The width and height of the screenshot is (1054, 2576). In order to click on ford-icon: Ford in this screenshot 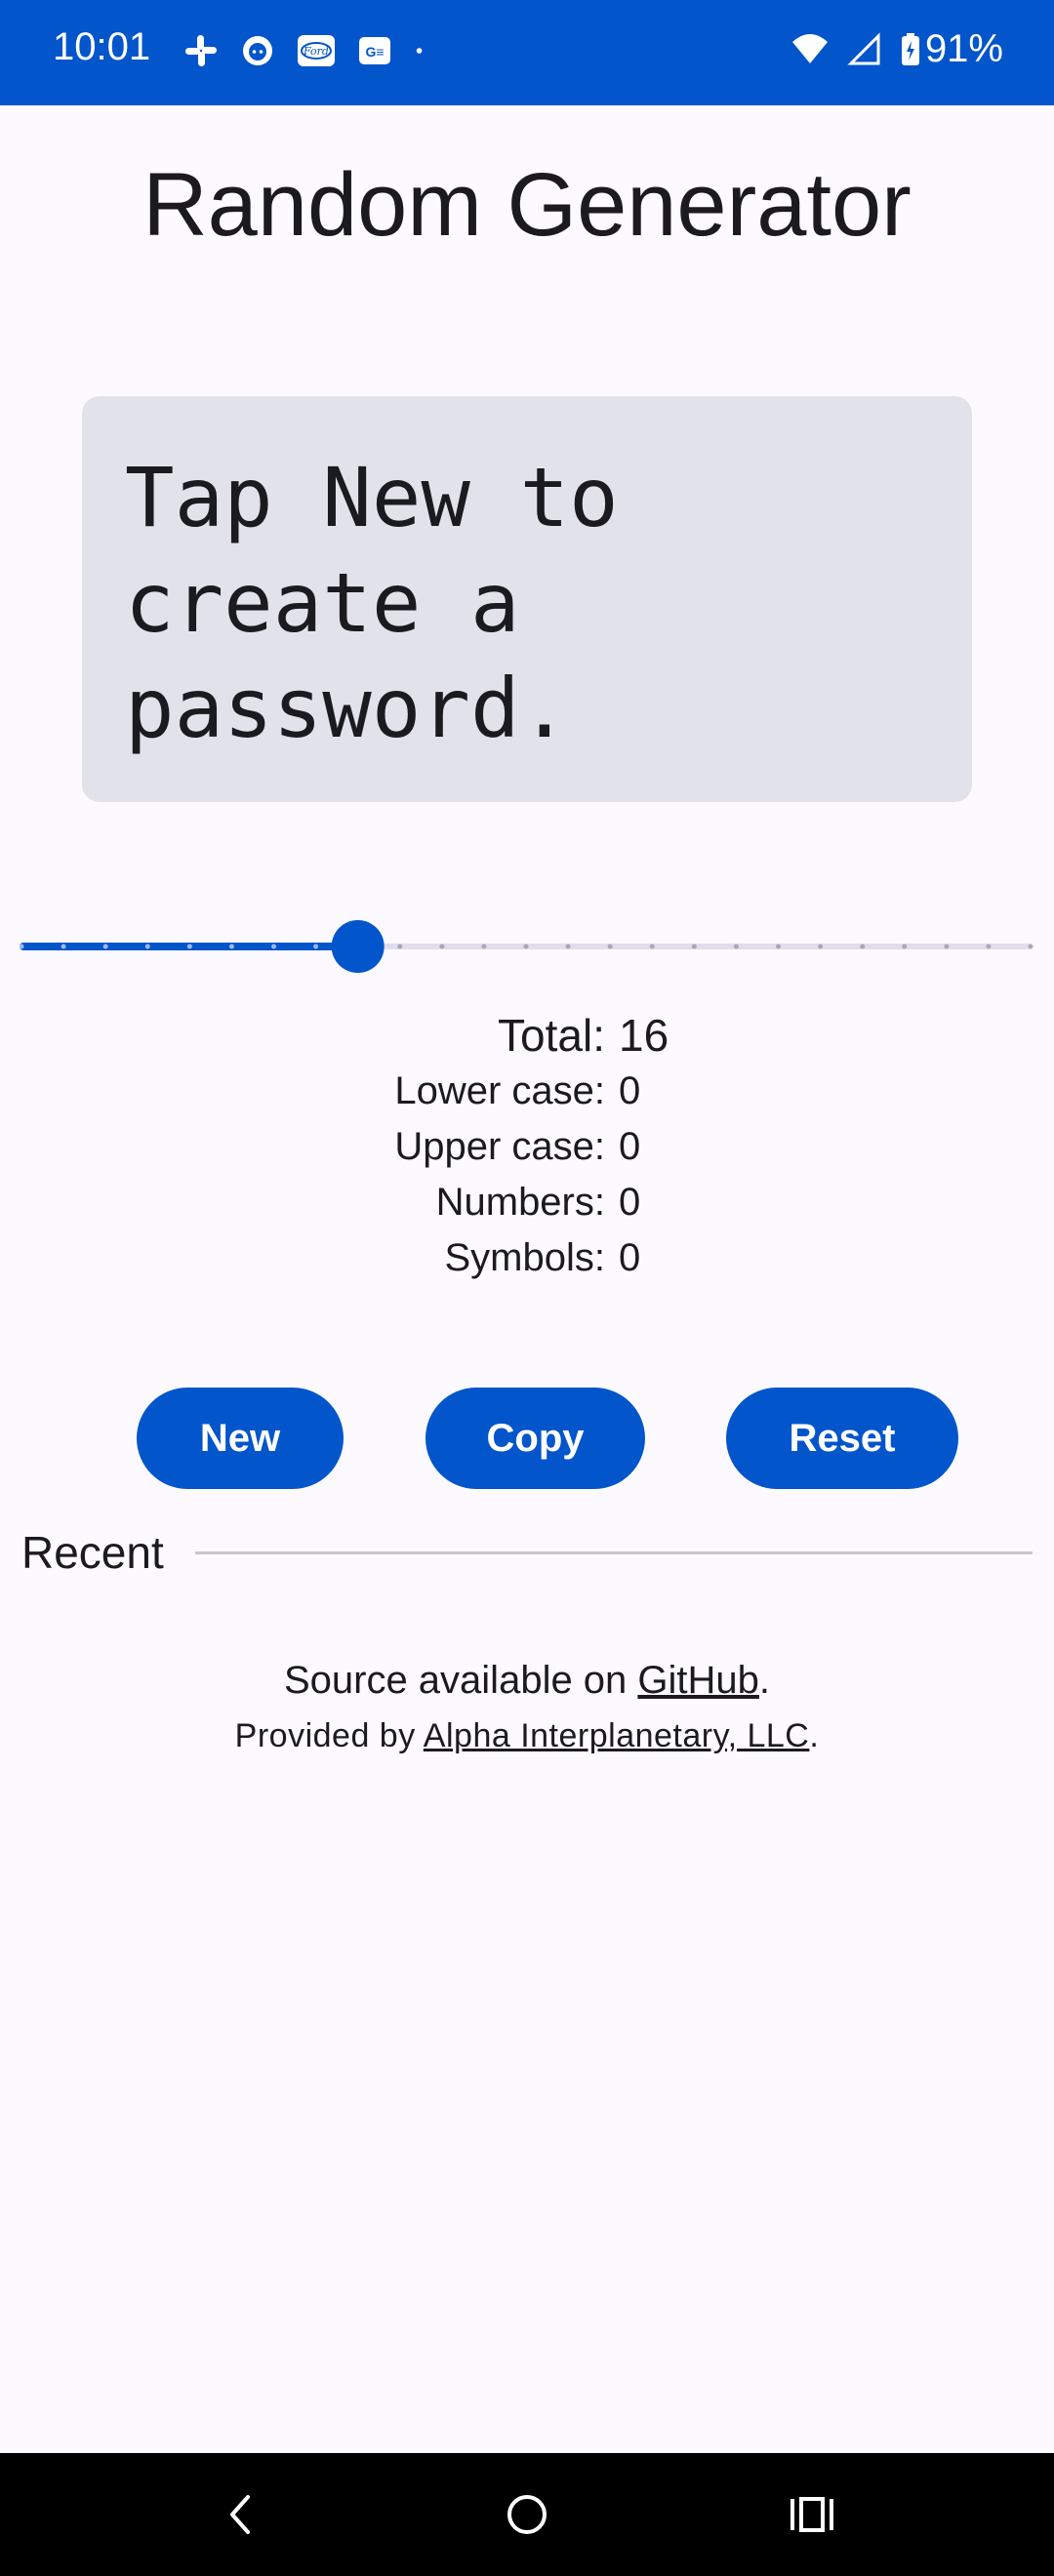, I will do `click(316, 50)`.